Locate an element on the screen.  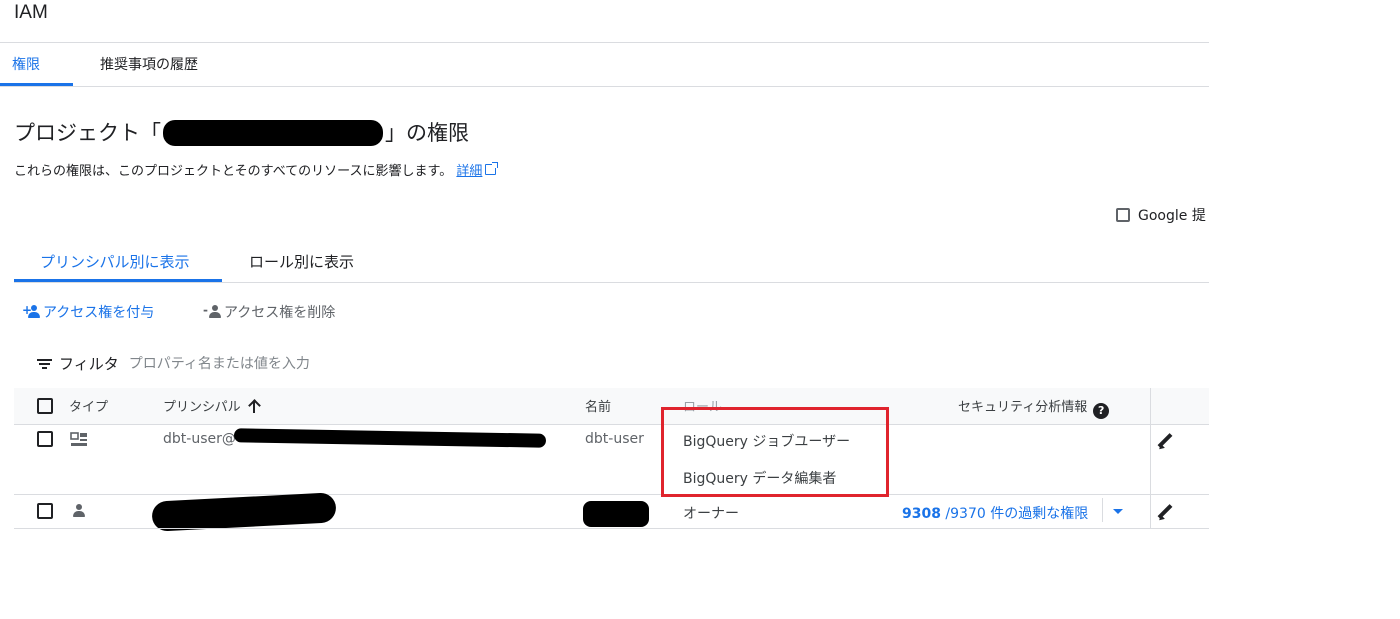
tab-recommendation-history: 推奨事項の履歴 is located at coordinates (149, 64).